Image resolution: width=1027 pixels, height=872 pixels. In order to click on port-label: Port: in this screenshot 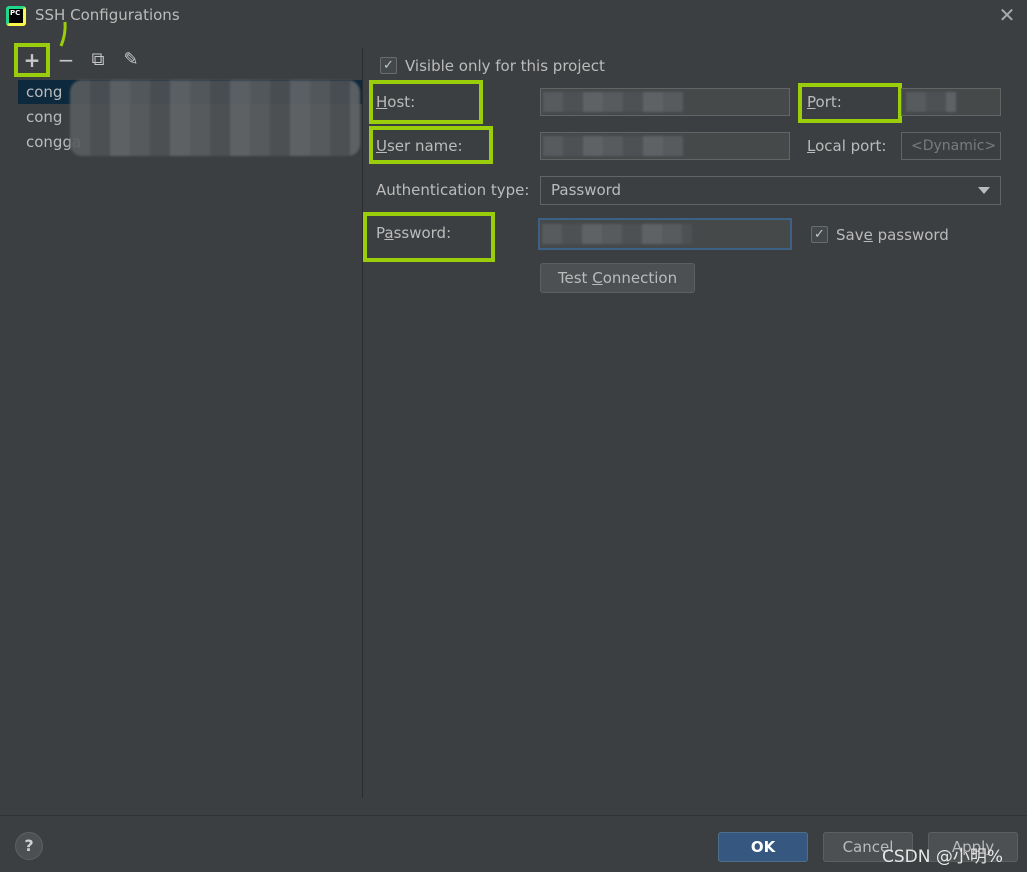, I will do `click(824, 102)`.